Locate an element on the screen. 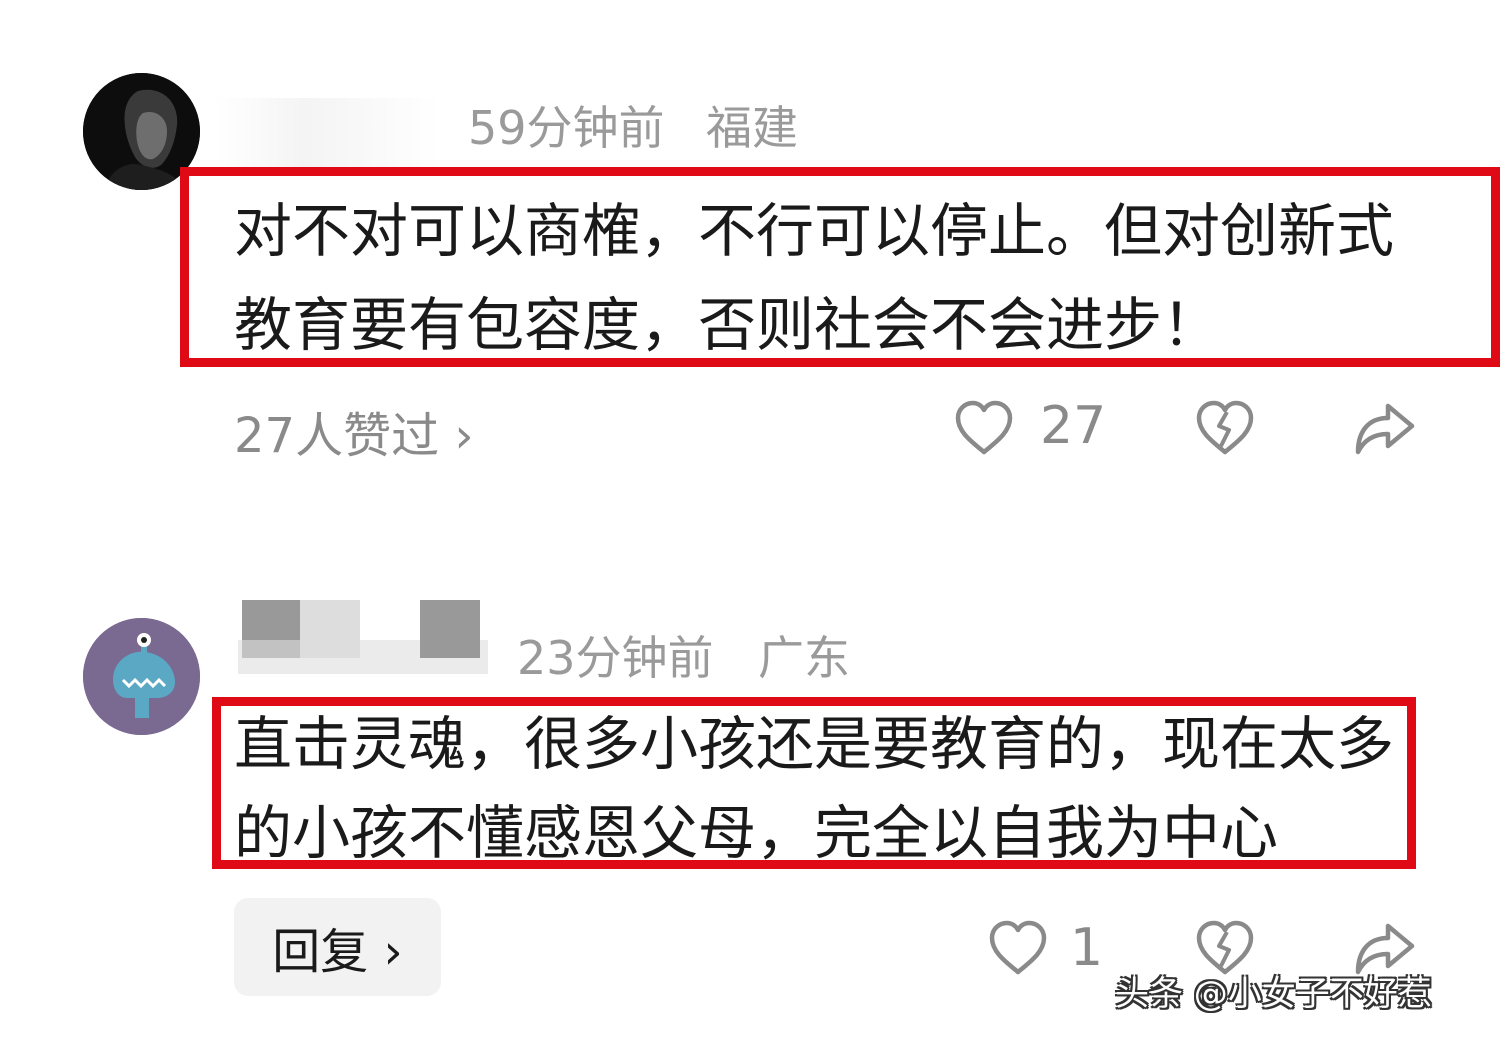 Image resolution: width=1500 pixels, height=1038 pixels. comment-time: 59分钟前 is located at coordinates (566, 128).